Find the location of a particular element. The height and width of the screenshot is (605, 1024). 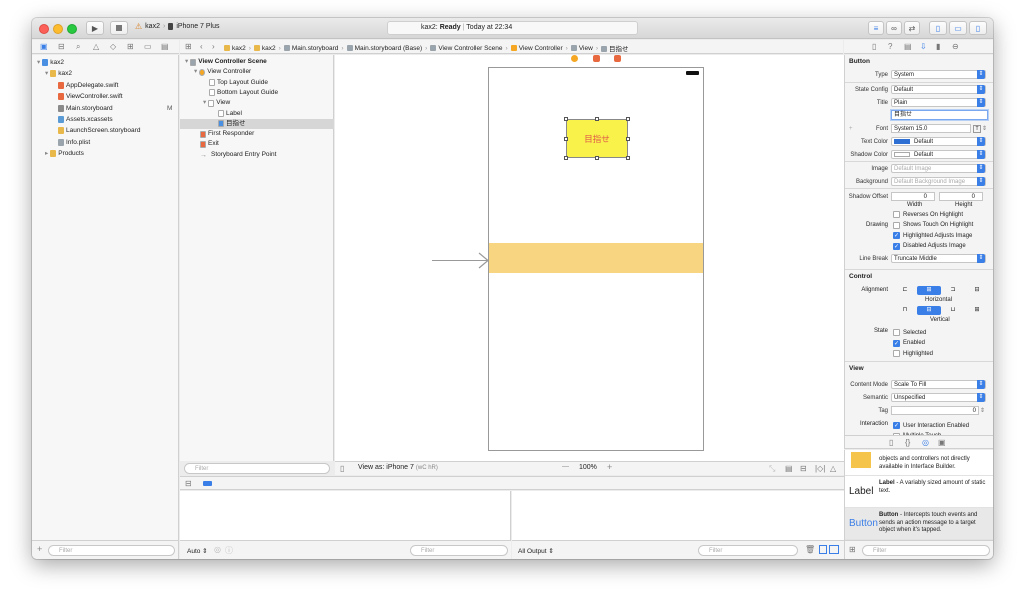

navigator-item: ViewController.swift is located at coordinates (105, 96).